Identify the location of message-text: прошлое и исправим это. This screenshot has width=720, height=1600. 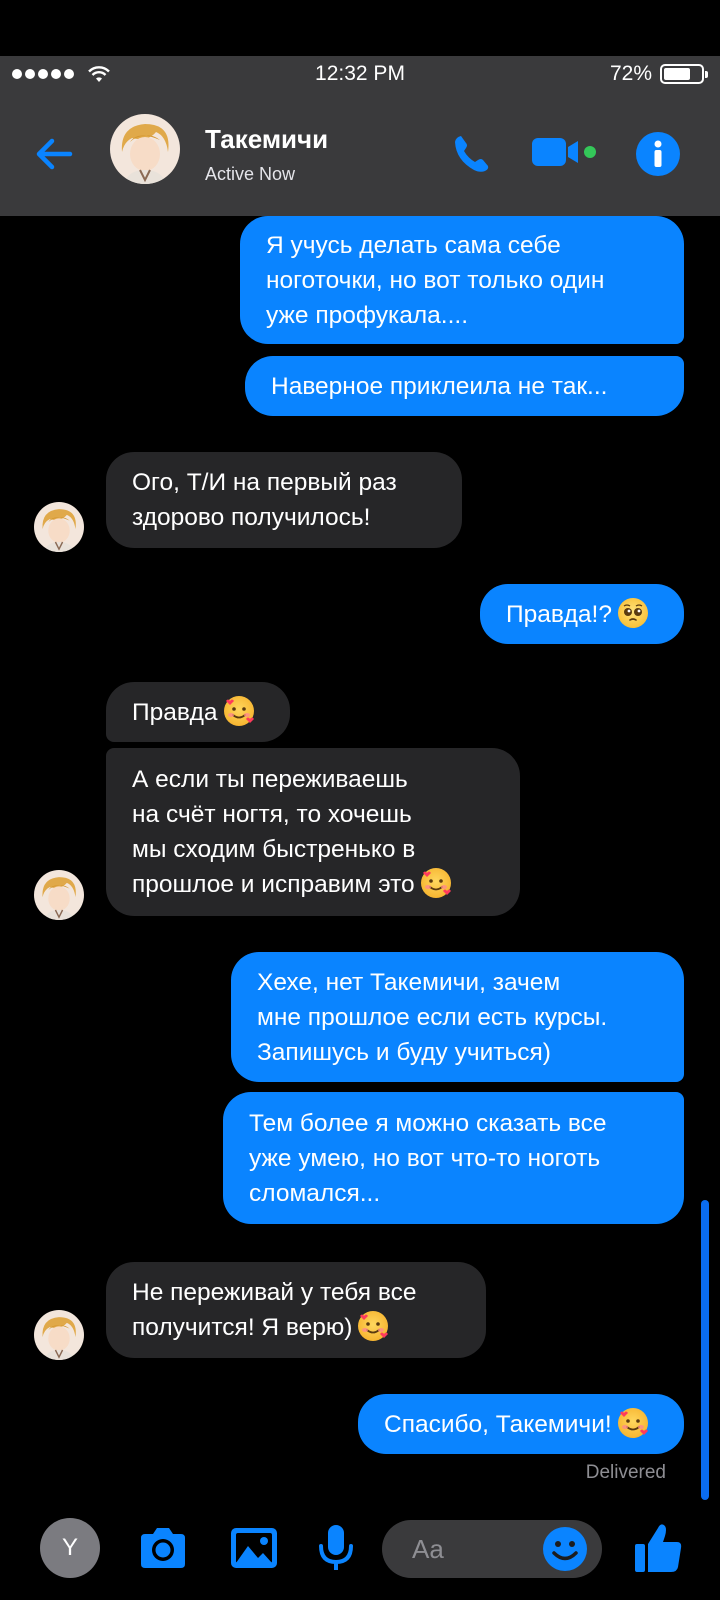
(273, 884).